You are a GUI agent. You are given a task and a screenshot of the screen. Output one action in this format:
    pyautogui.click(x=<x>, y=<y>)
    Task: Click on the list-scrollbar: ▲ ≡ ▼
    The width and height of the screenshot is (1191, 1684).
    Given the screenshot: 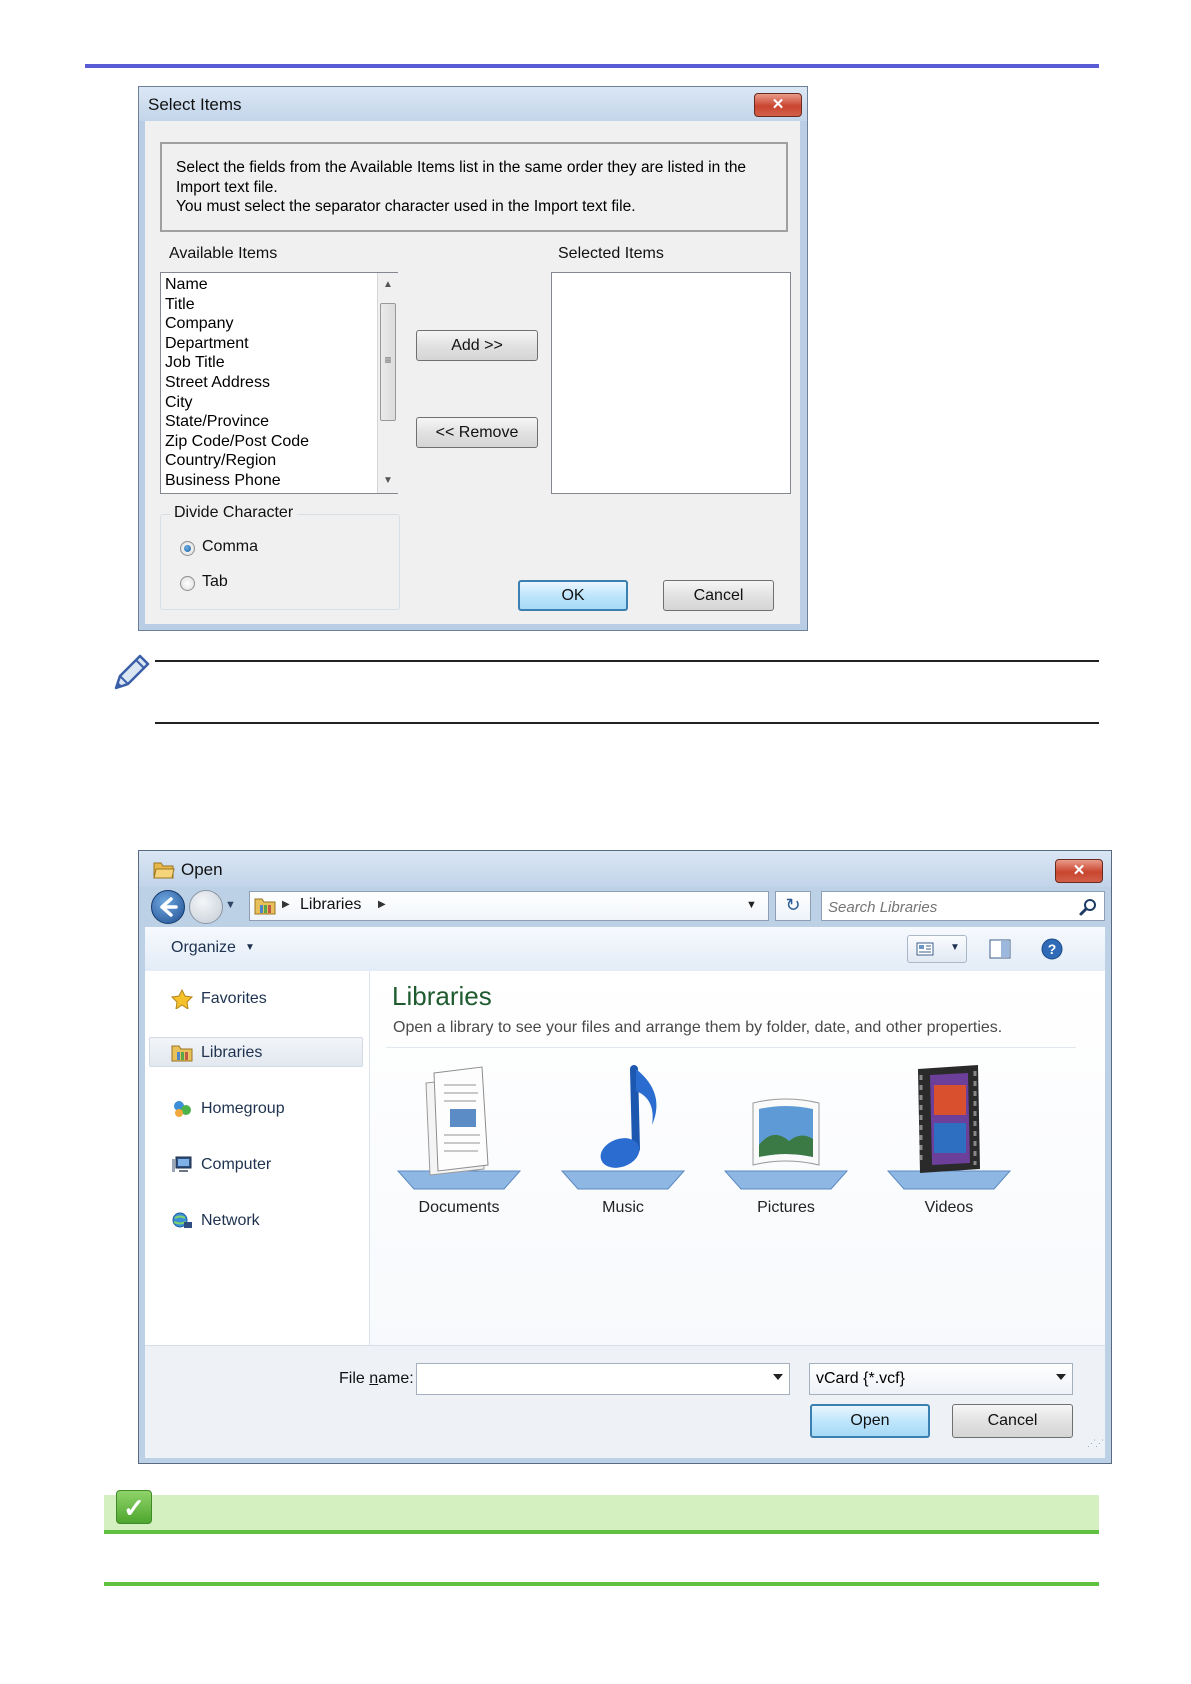 What is the action you would take?
    pyautogui.click(x=387, y=383)
    